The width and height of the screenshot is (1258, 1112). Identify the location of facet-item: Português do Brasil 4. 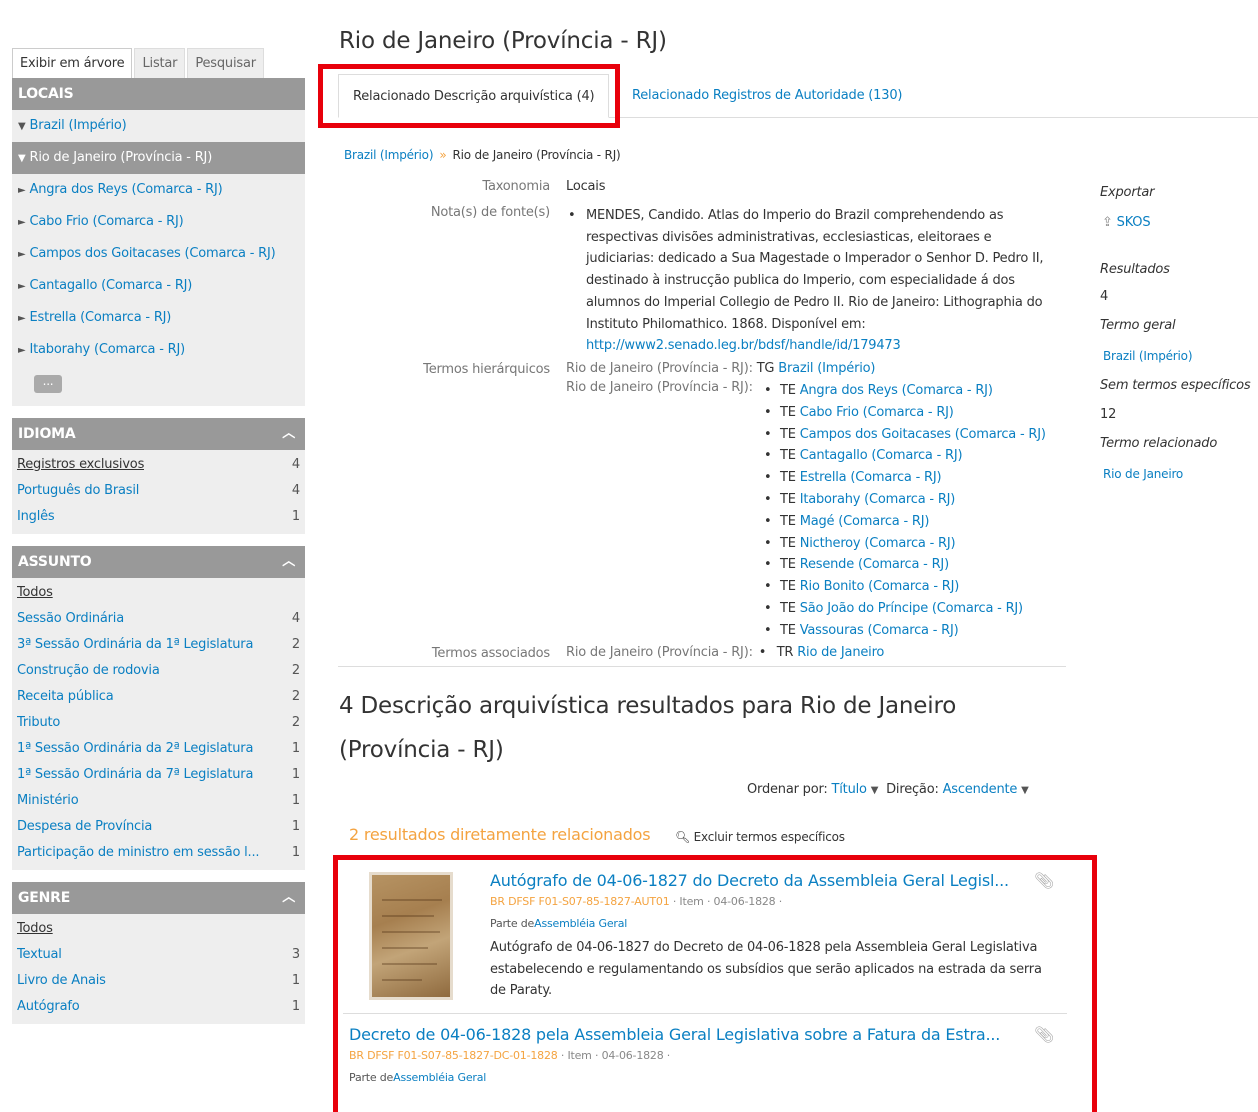
(158, 491).